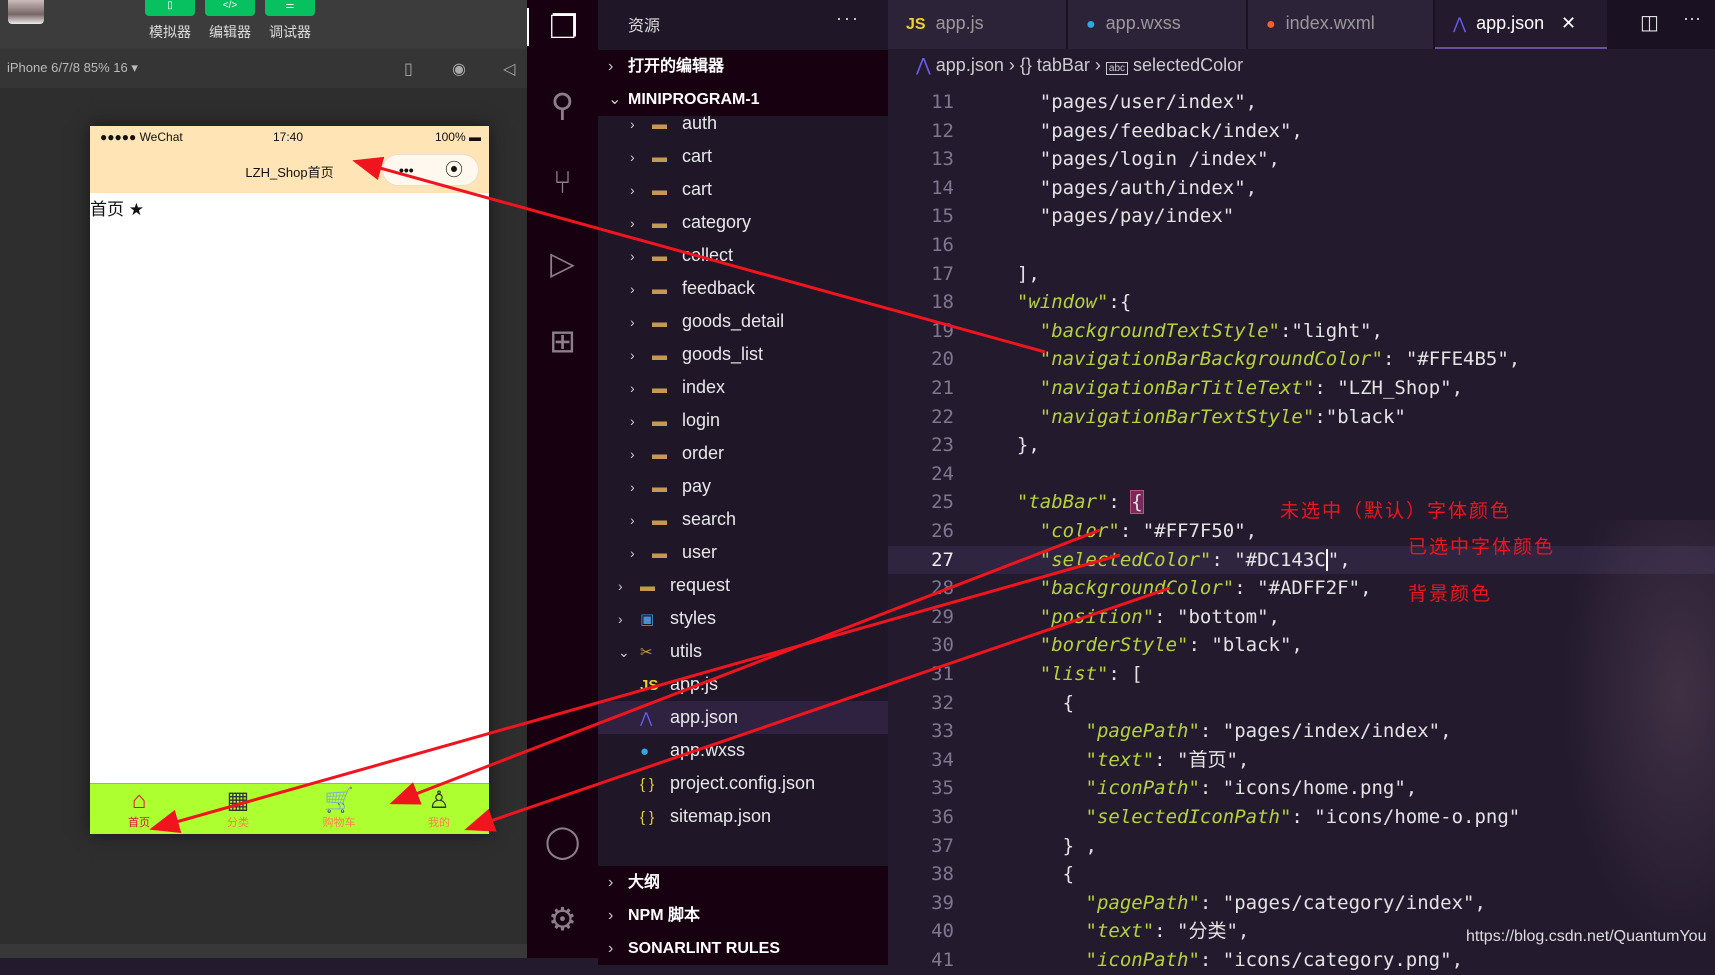  What do you see at coordinates (1301, 159) in the screenshot?
I see `code-line: 13 "pages/login /index",` at bounding box center [1301, 159].